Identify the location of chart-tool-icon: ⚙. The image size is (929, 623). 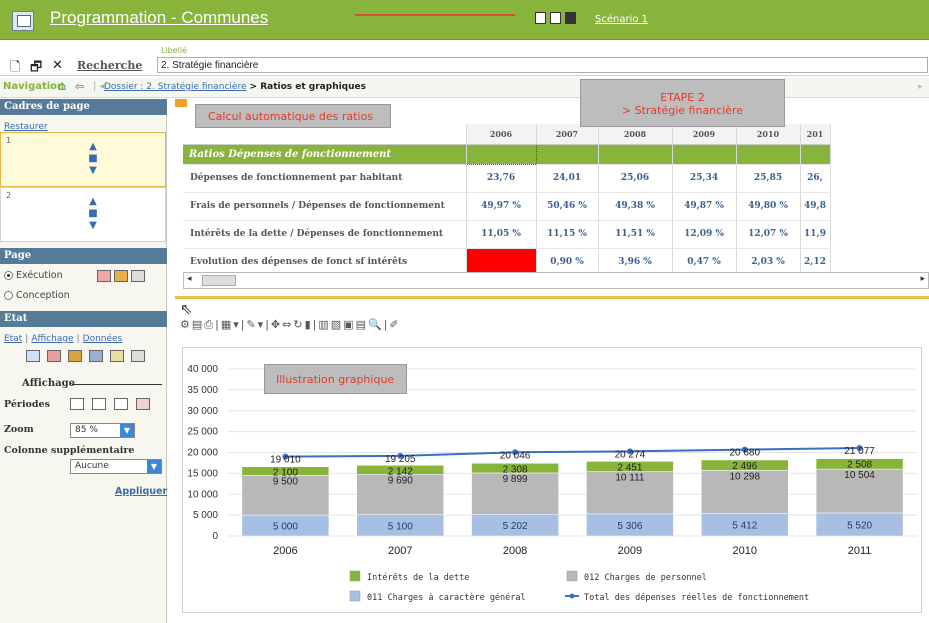
(186, 324).